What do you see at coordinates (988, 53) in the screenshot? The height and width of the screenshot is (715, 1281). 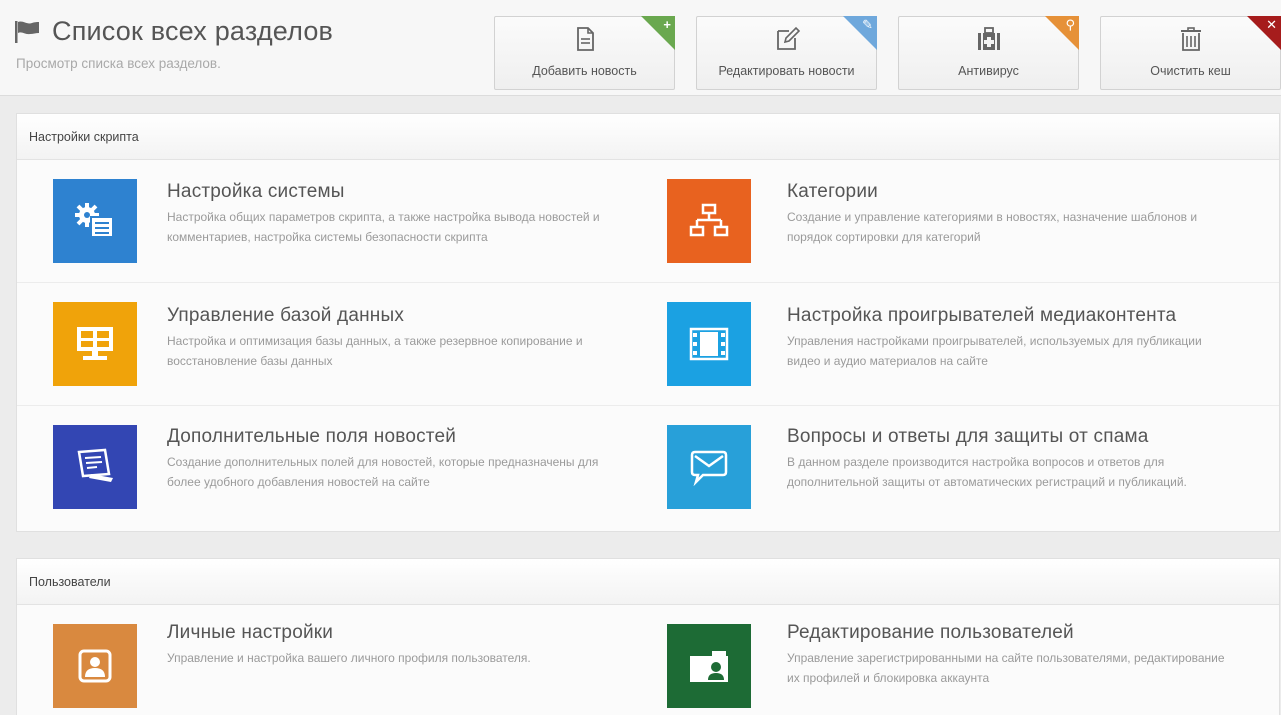 I see `antivirus-button: Антивирус ⚲` at bounding box center [988, 53].